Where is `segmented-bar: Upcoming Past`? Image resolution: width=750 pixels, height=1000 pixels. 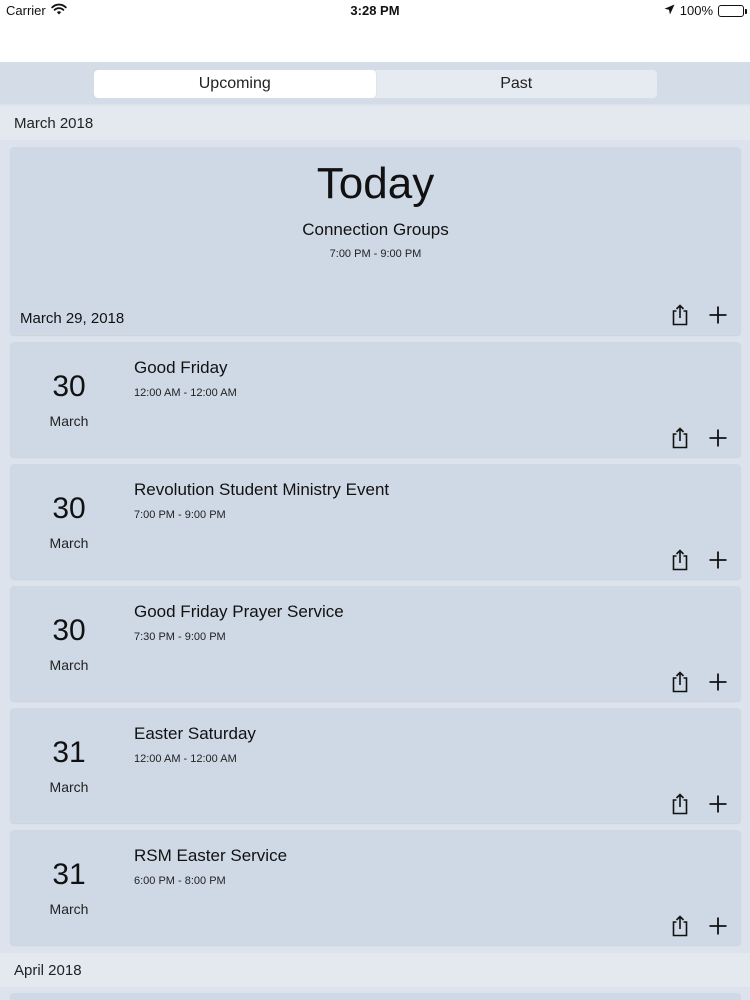
segmented-bar: Upcoming Past is located at coordinates (375, 83).